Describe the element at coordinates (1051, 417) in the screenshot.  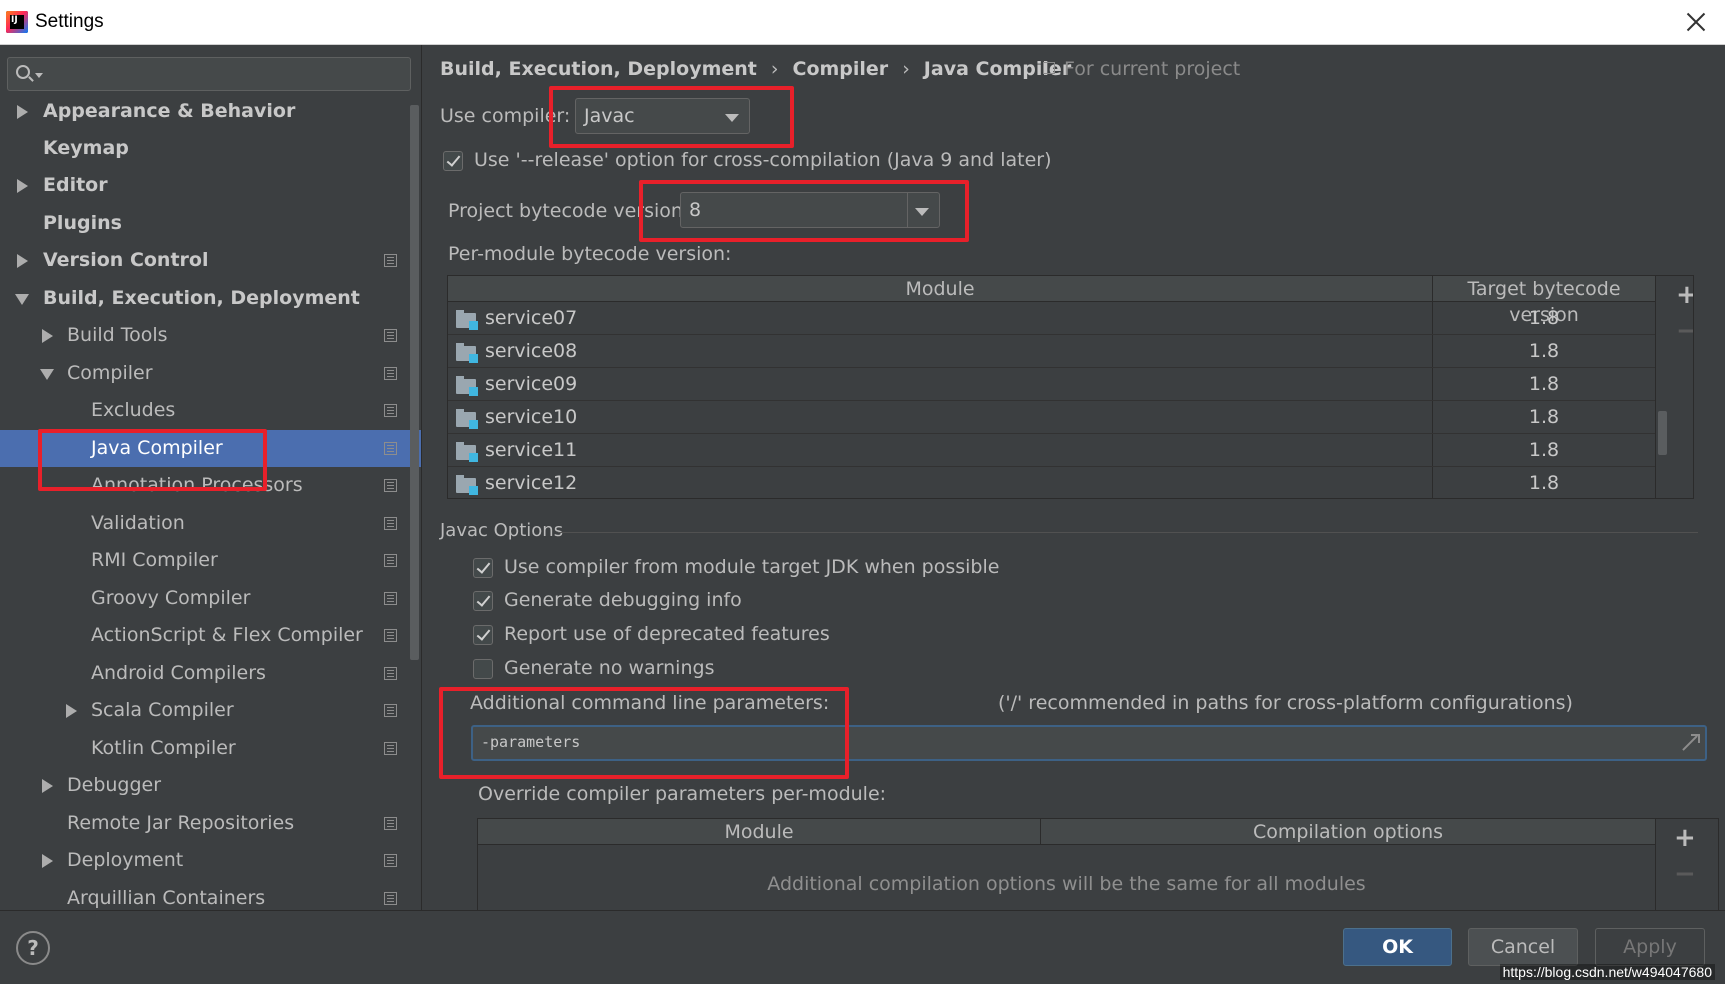
I see `table-row: service10 1.8` at that location.